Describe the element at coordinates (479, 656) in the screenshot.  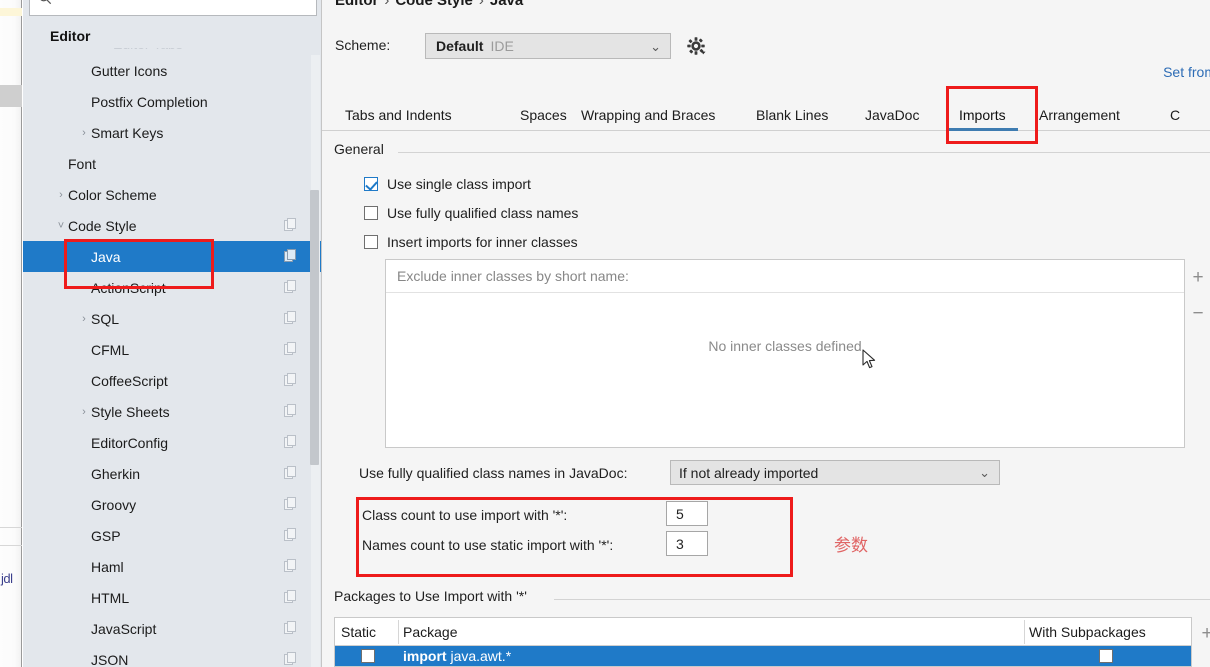
I see `package-path: java.awt.*` at that location.